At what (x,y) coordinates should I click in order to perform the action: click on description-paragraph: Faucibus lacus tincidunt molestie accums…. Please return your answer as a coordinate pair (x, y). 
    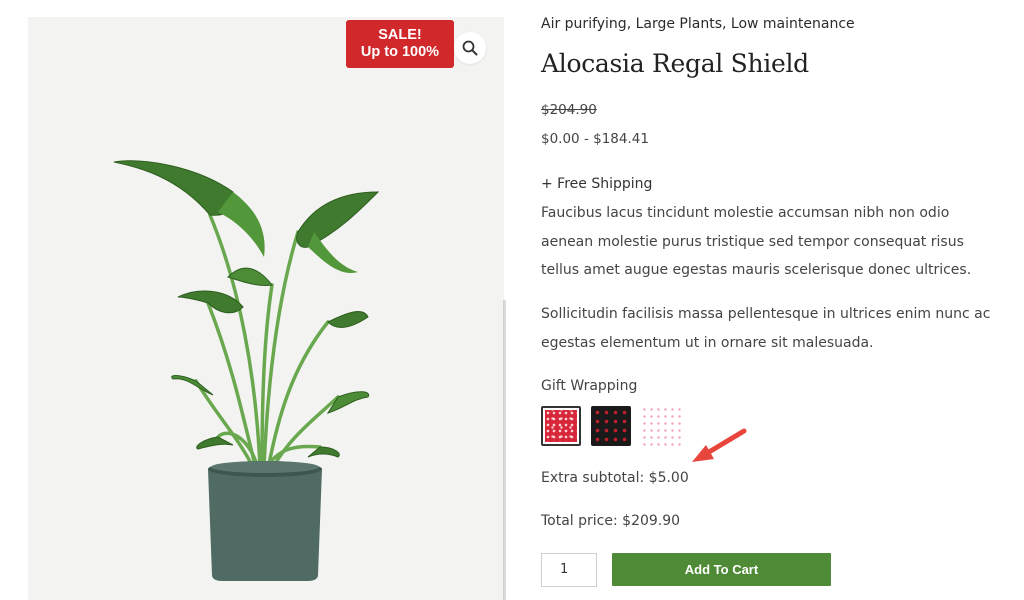
    Looking at the image, I should click on (756, 241).